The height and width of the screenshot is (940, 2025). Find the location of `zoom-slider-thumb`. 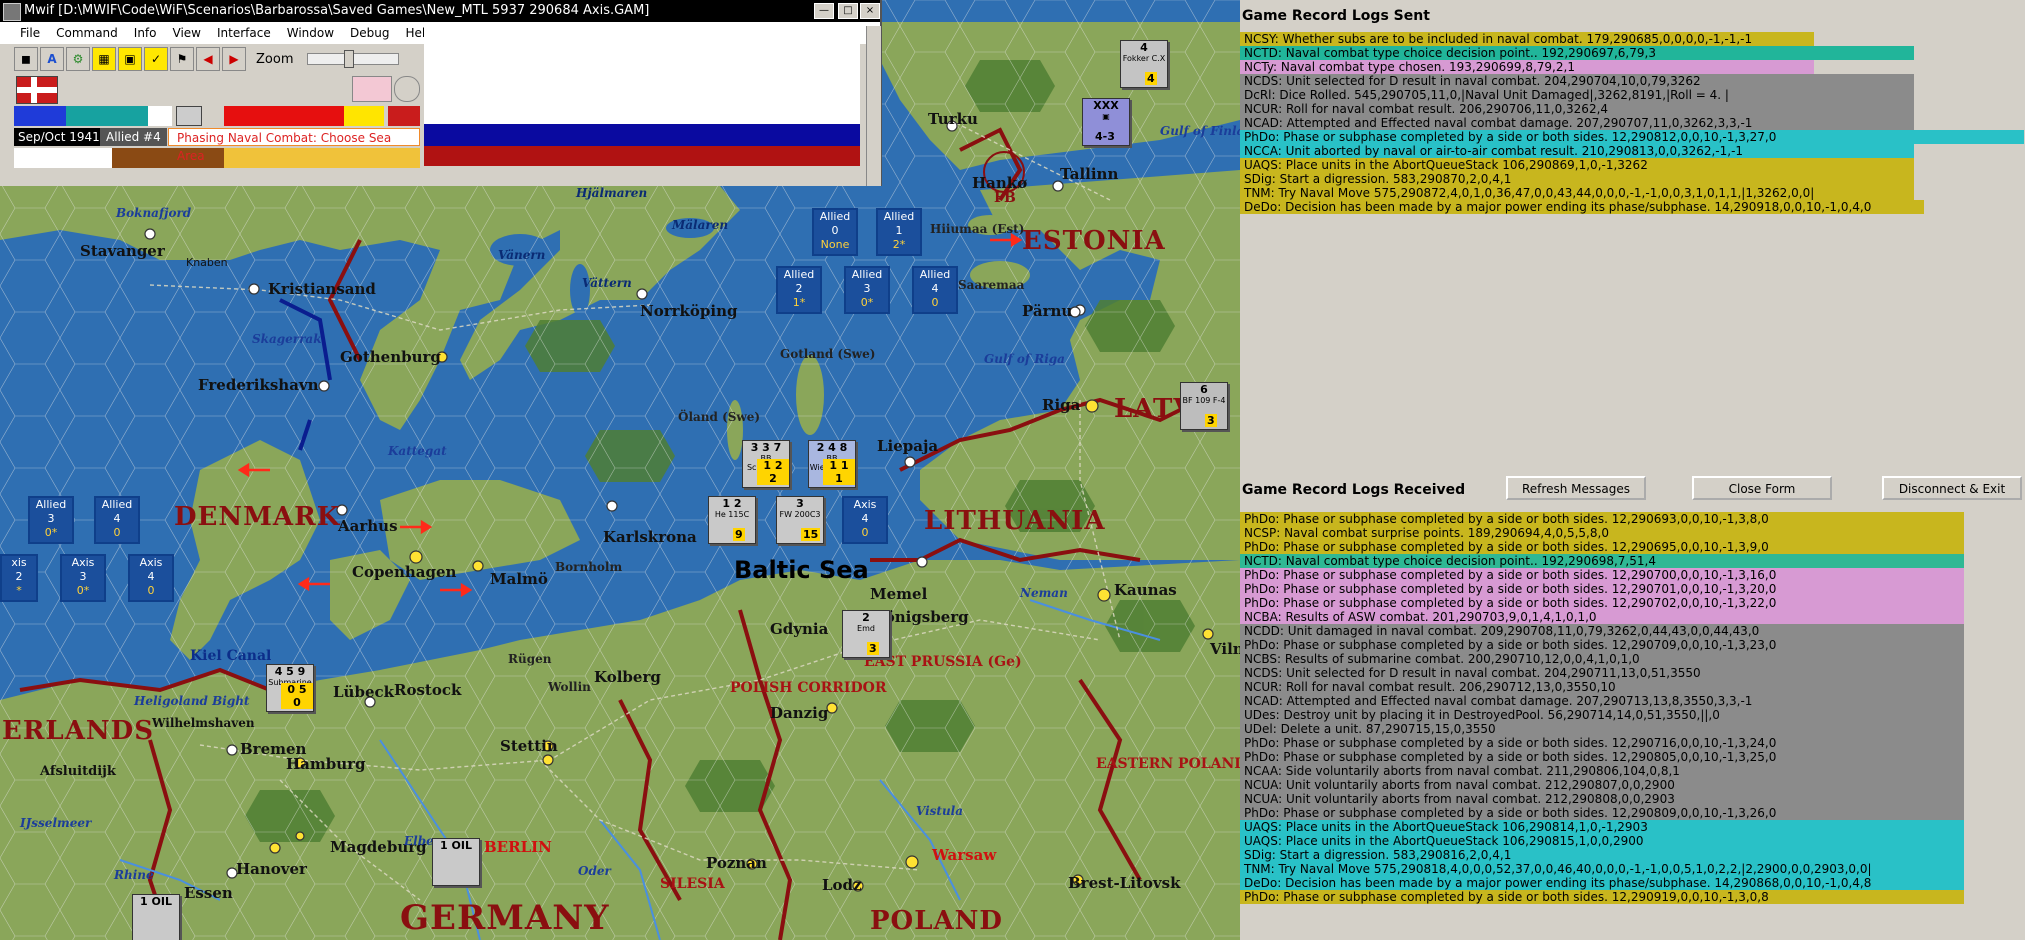

zoom-slider-thumb is located at coordinates (349, 59).